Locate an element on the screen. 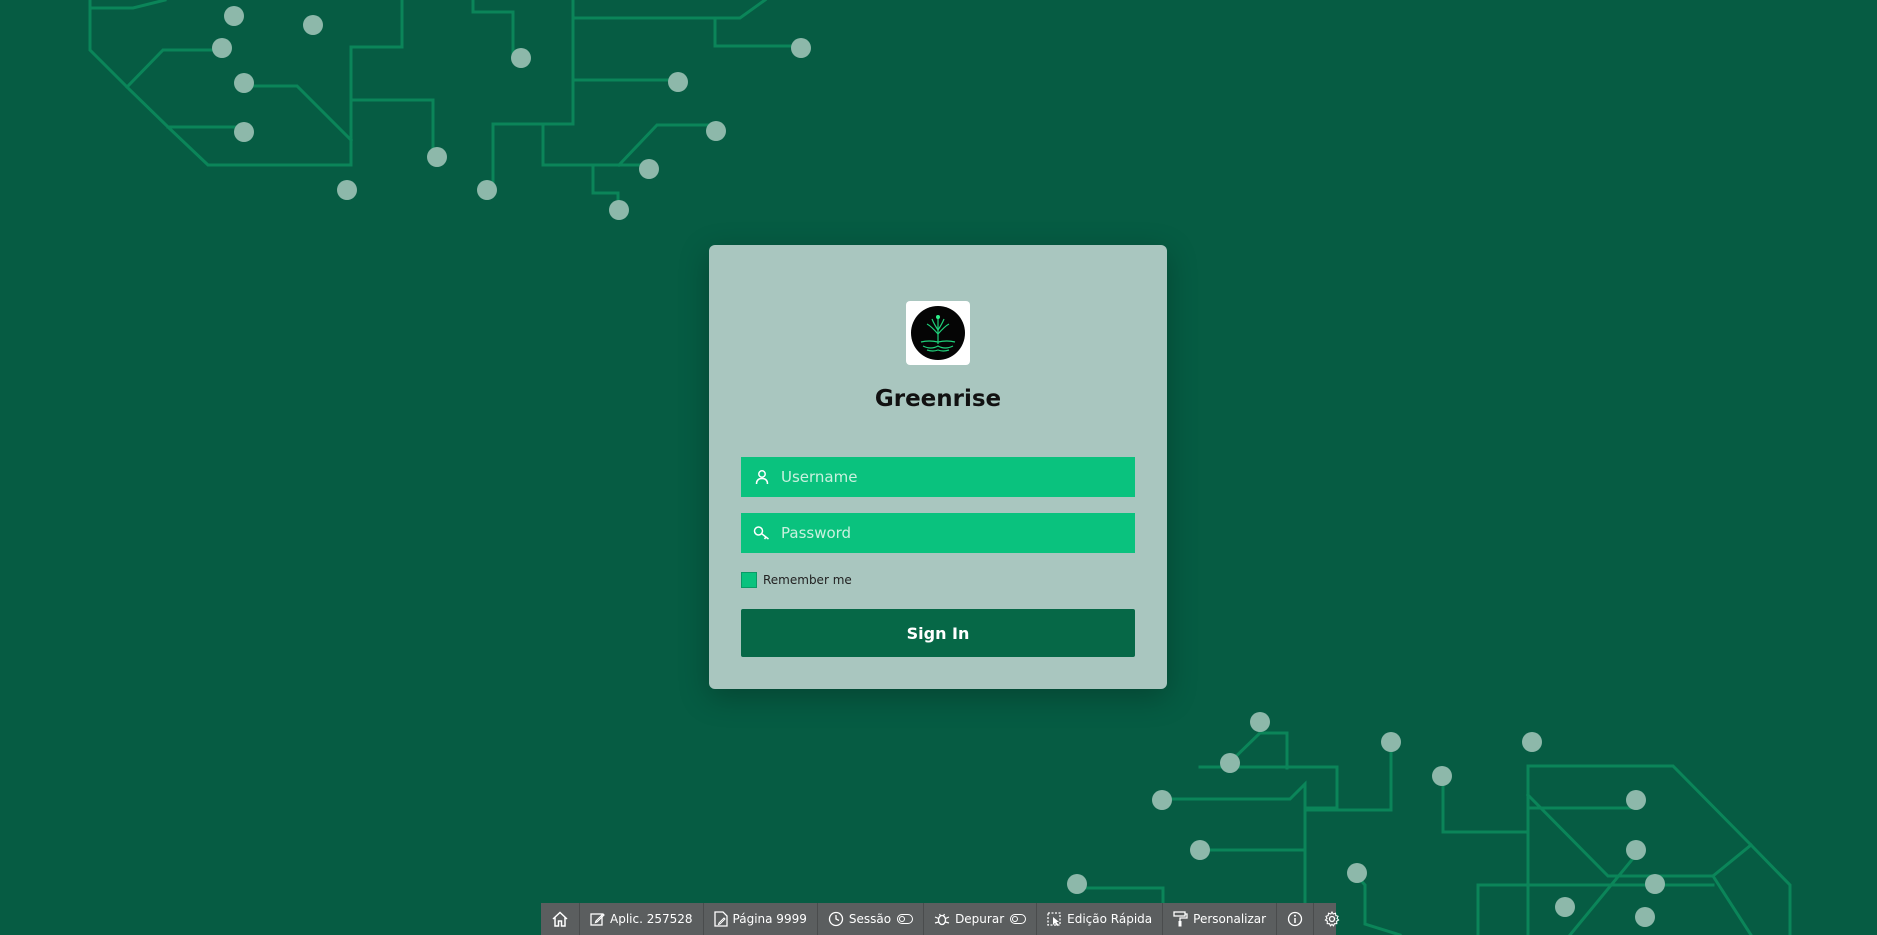 The height and width of the screenshot is (935, 1877). home-button is located at coordinates (560, 919).